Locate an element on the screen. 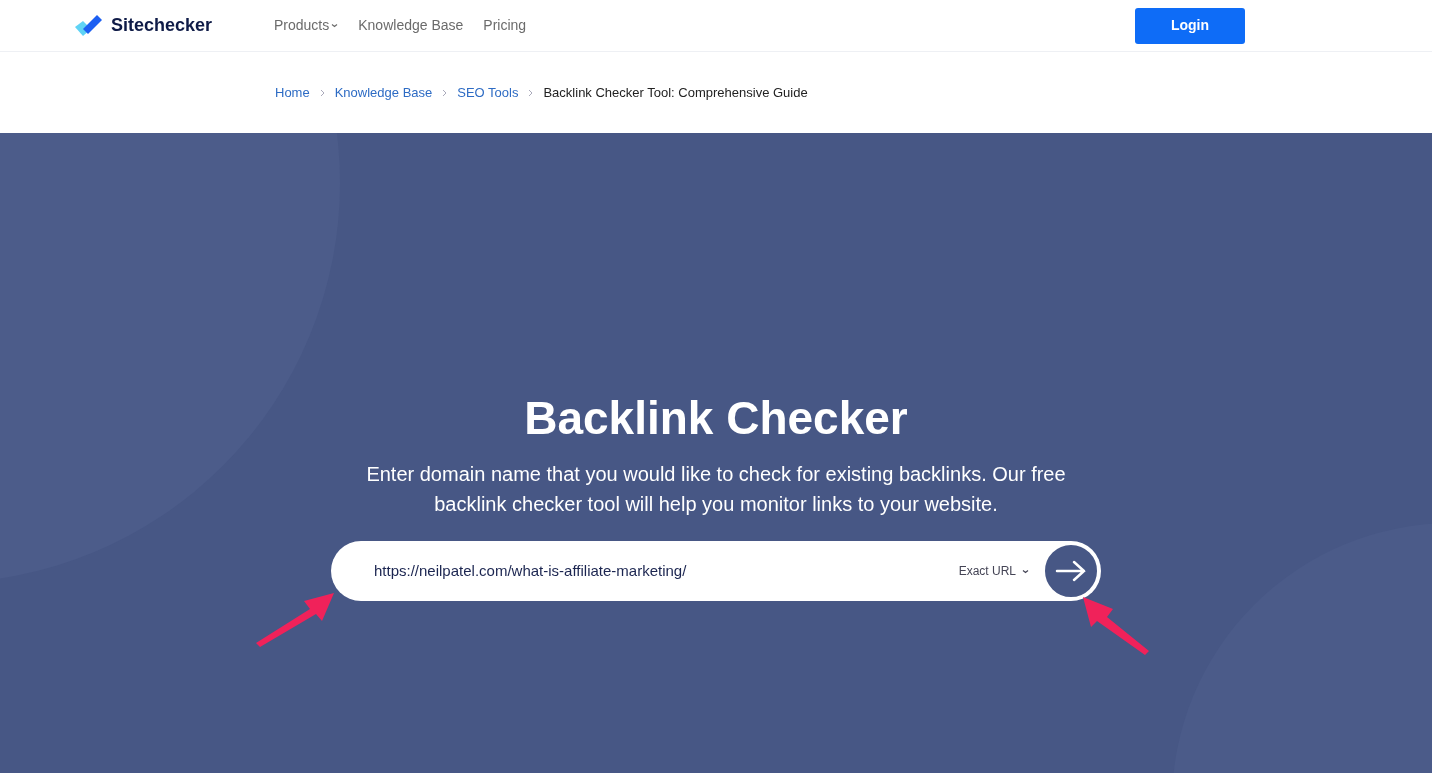 Image resolution: width=1432 pixels, height=773 pixels. breadcrumb-link: Knowledge Base is located at coordinates (383, 92).